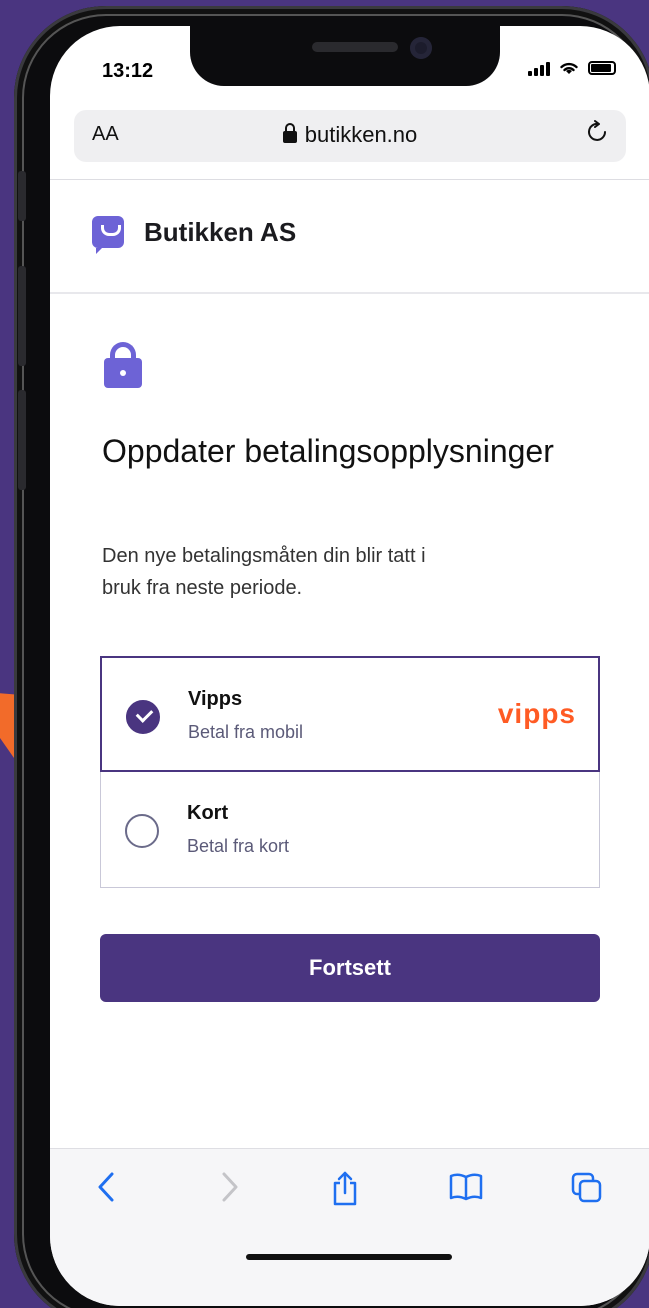  Describe the element at coordinates (587, 1188) in the screenshot. I see `tabs-icon` at that location.